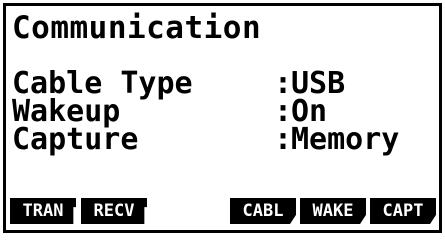 Image resolution: width=445 pixels, height=240 pixels. What do you see at coordinates (137, 28) in the screenshot?
I see `screen-title: Communication` at bounding box center [137, 28].